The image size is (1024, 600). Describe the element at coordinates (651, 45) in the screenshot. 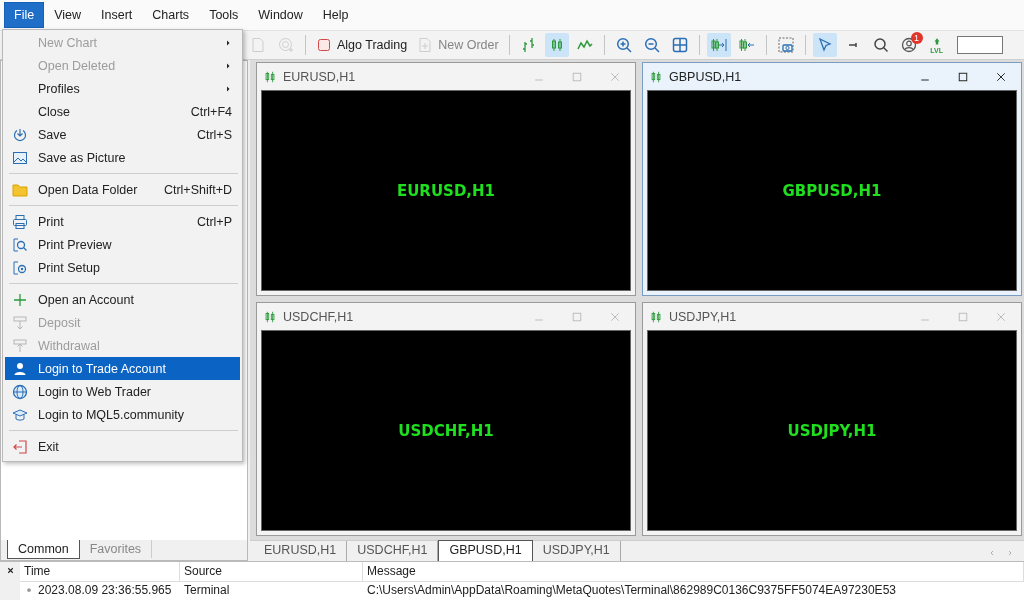

I see `zoom-out-icon` at that location.